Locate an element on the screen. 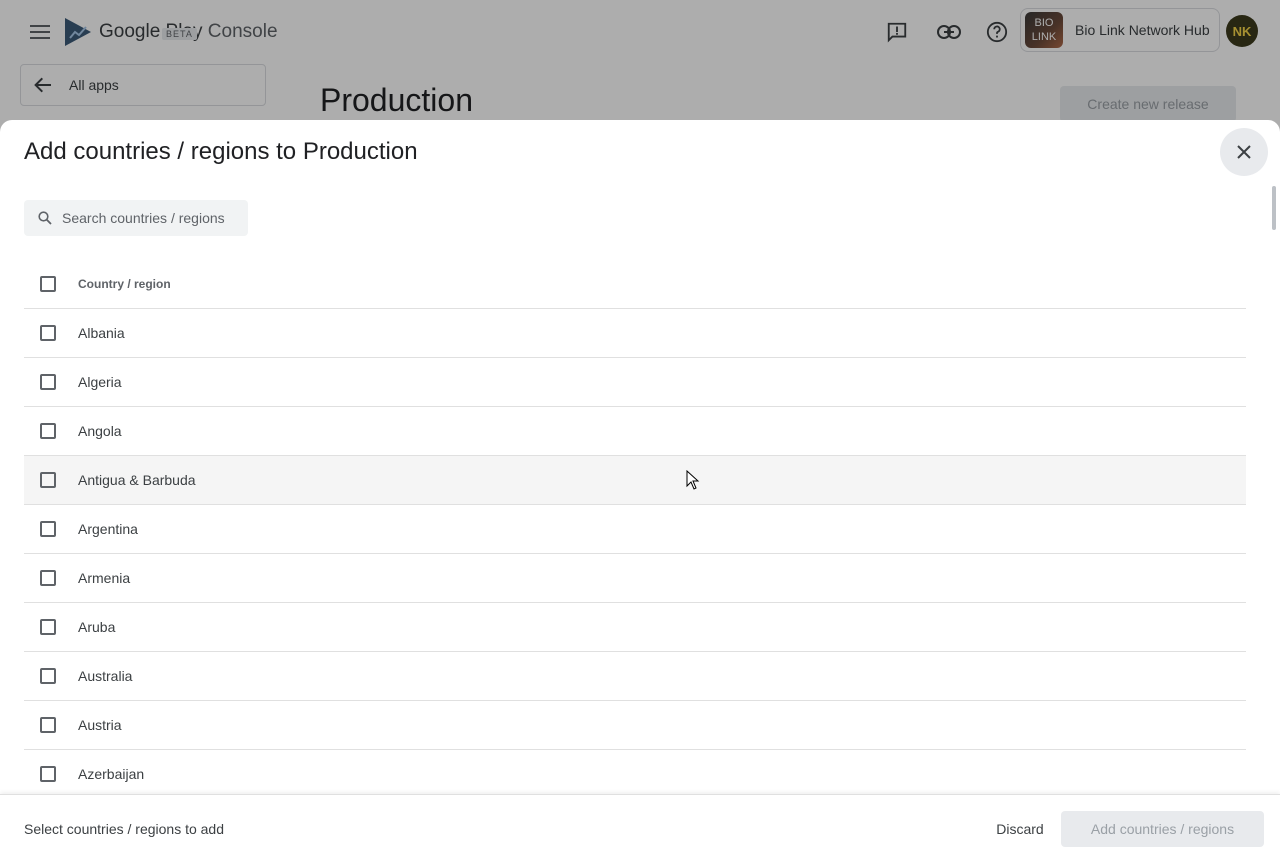 This screenshot has width=1280, height=864. country-name: Austria is located at coordinates (100, 725).